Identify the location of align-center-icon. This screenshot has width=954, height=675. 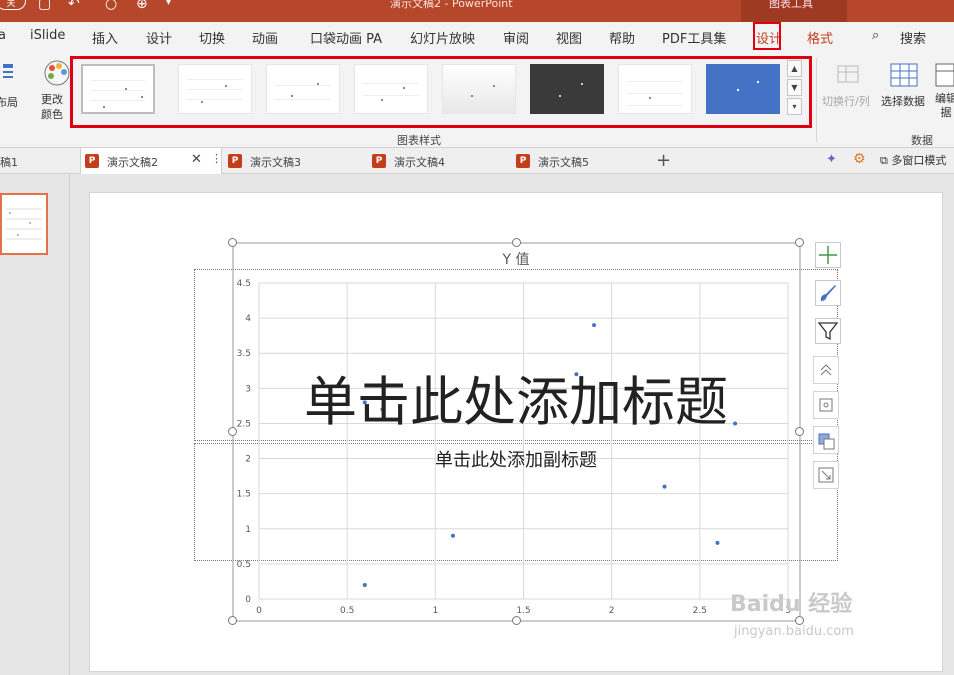
(826, 405).